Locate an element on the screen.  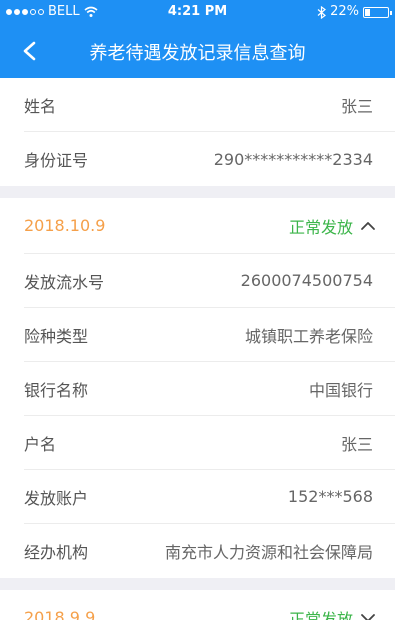
info-label: 身份证号 is located at coordinates (56, 160).